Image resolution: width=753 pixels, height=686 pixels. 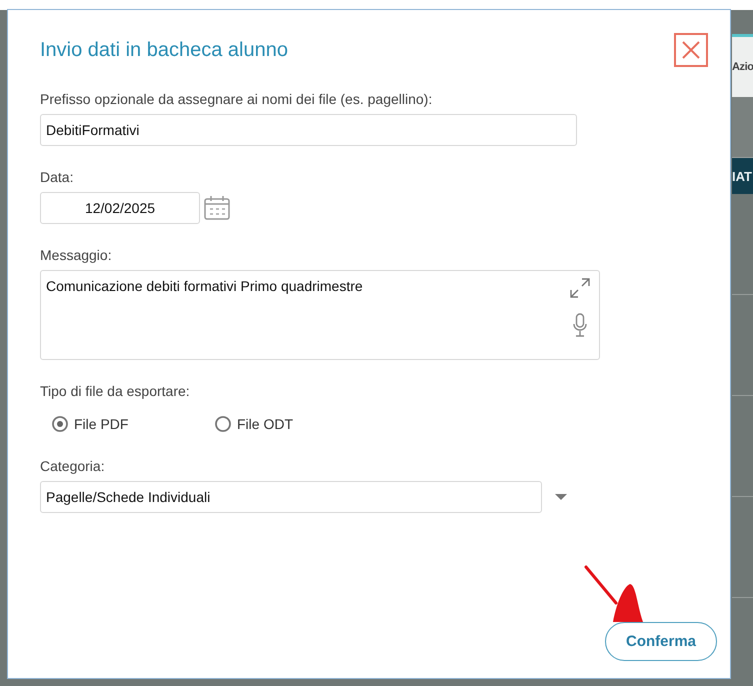 What do you see at coordinates (580, 325) in the screenshot?
I see `microphone-icon` at bounding box center [580, 325].